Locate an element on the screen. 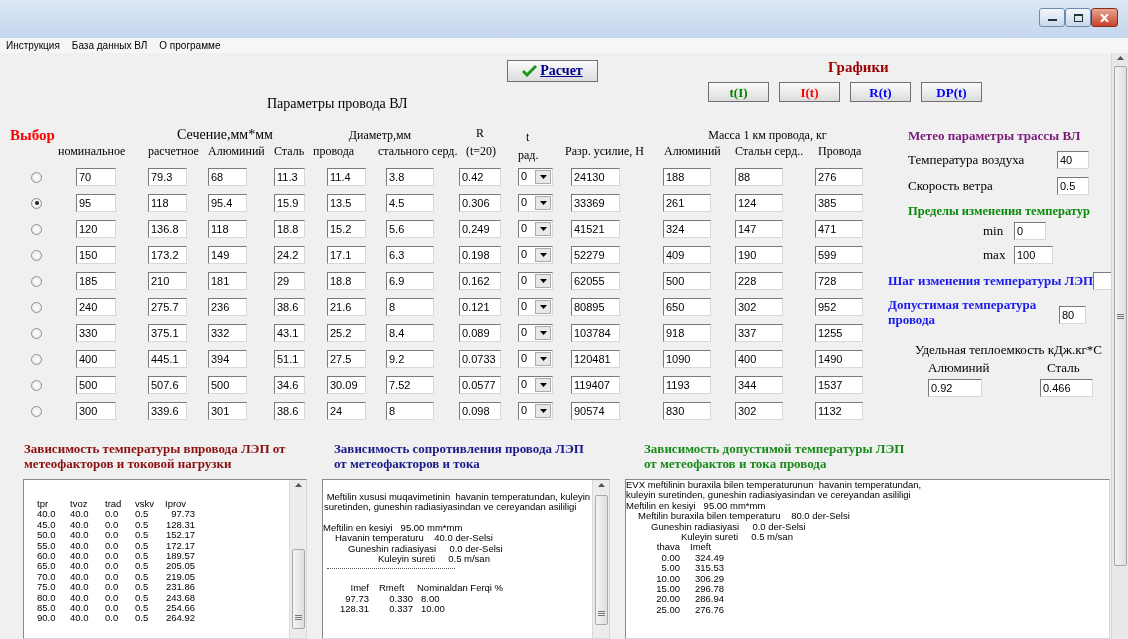 The image size is (1128, 639). text-field: 15.2 is located at coordinates (346, 229).